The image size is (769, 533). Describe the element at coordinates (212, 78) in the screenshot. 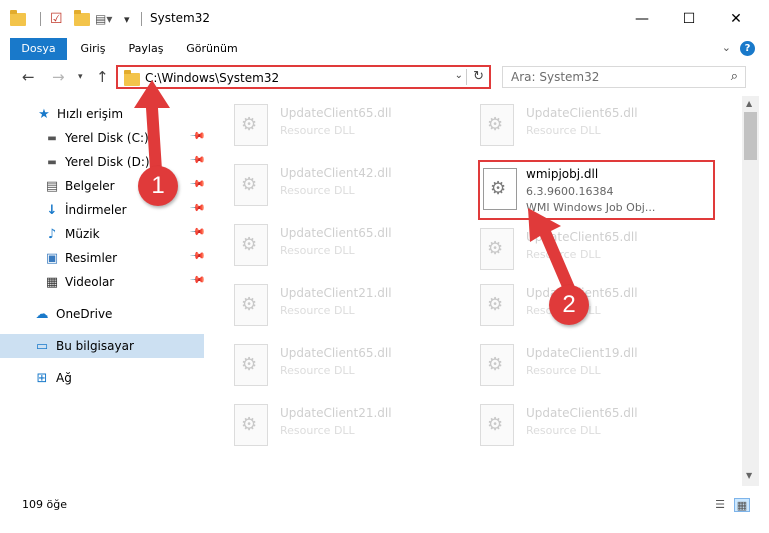

I see `address-path: C:\Windows\System32` at that location.